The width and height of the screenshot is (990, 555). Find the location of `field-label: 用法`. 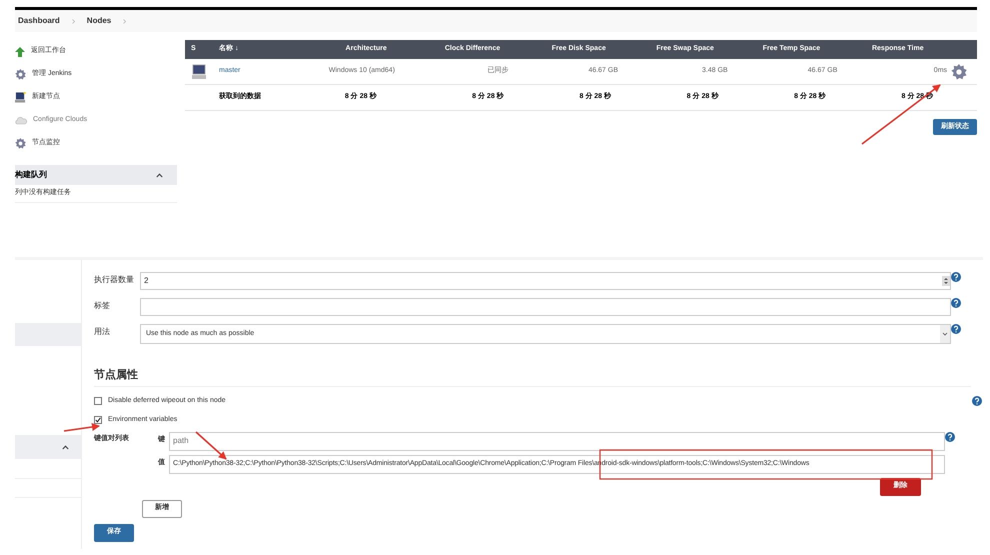

field-label: 用法 is located at coordinates (102, 332).